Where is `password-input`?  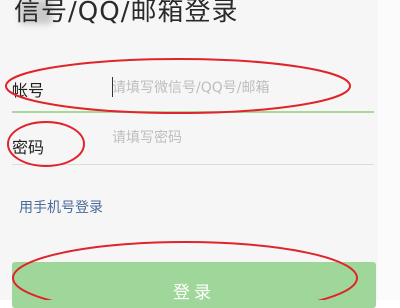
password-input is located at coordinates (227, 138).